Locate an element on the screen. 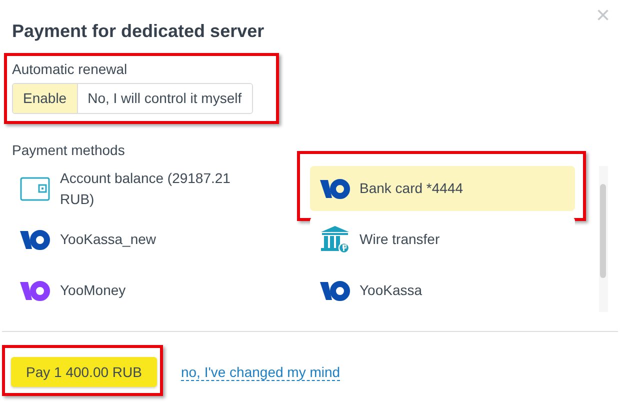 Image resolution: width=620 pixels, height=409 pixels. section-label: Payment methods is located at coordinates (69, 150).